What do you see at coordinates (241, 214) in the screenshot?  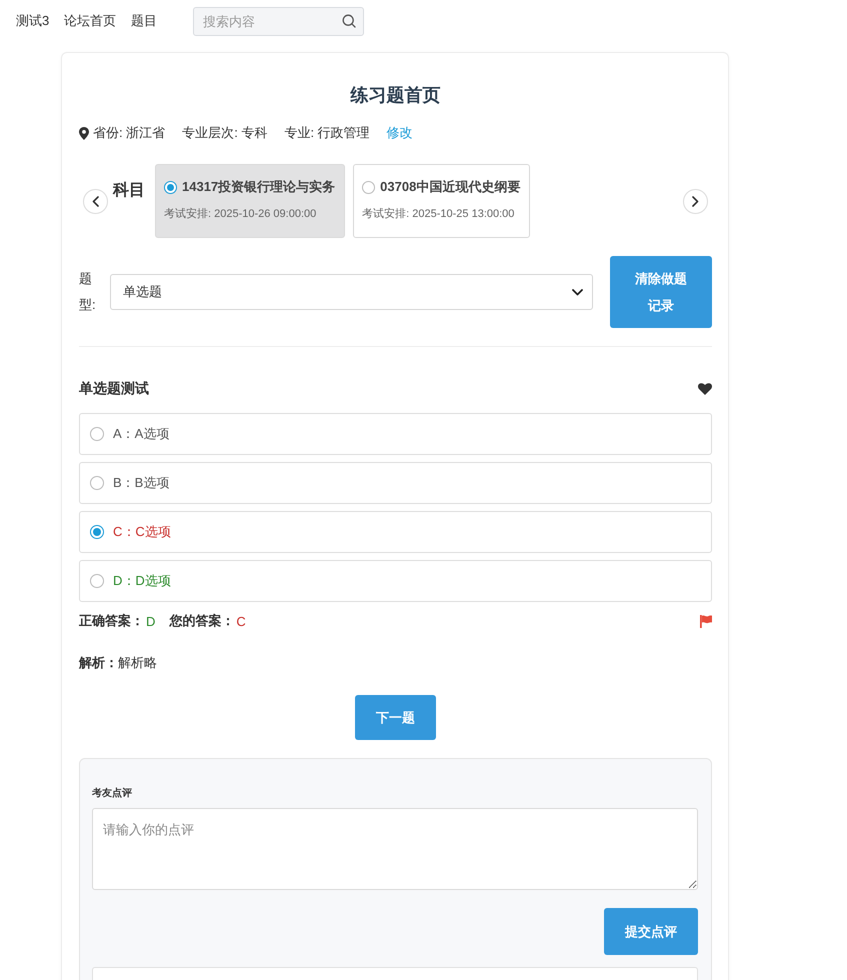 I see `exam-schedule-text: 考试安排: 2025-10-26 09:00:00` at bounding box center [241, 214].